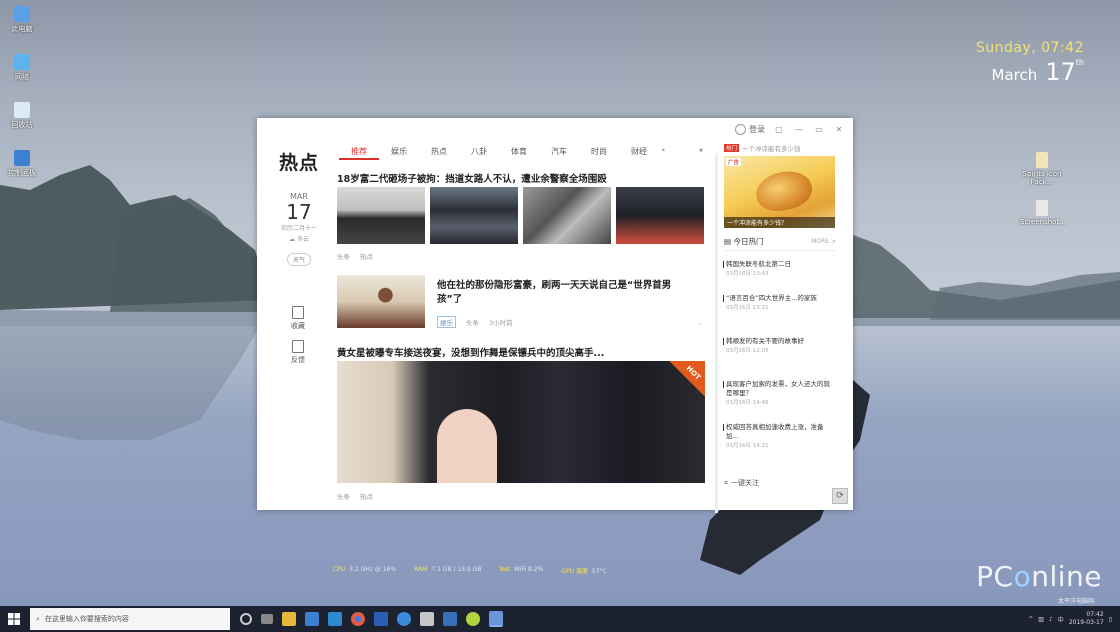  I want to click on article-2-meta: 娱乐 头条 3小时前, so click(475, 322).